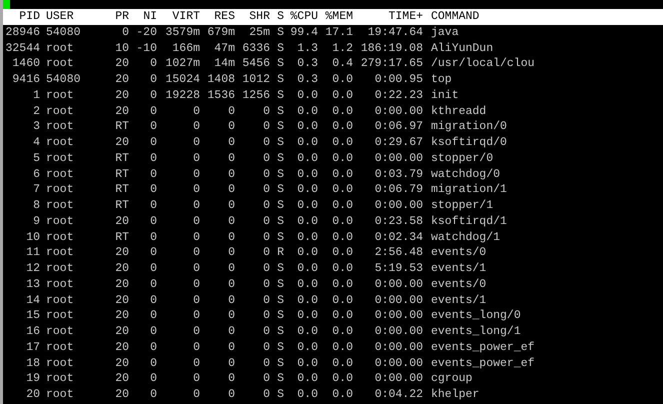 The height and width of the screenshot is (404, 663). Describe the element at coordinates (398, 253) in the screenshot. I see `table-cell: 2:56.48` at that location.